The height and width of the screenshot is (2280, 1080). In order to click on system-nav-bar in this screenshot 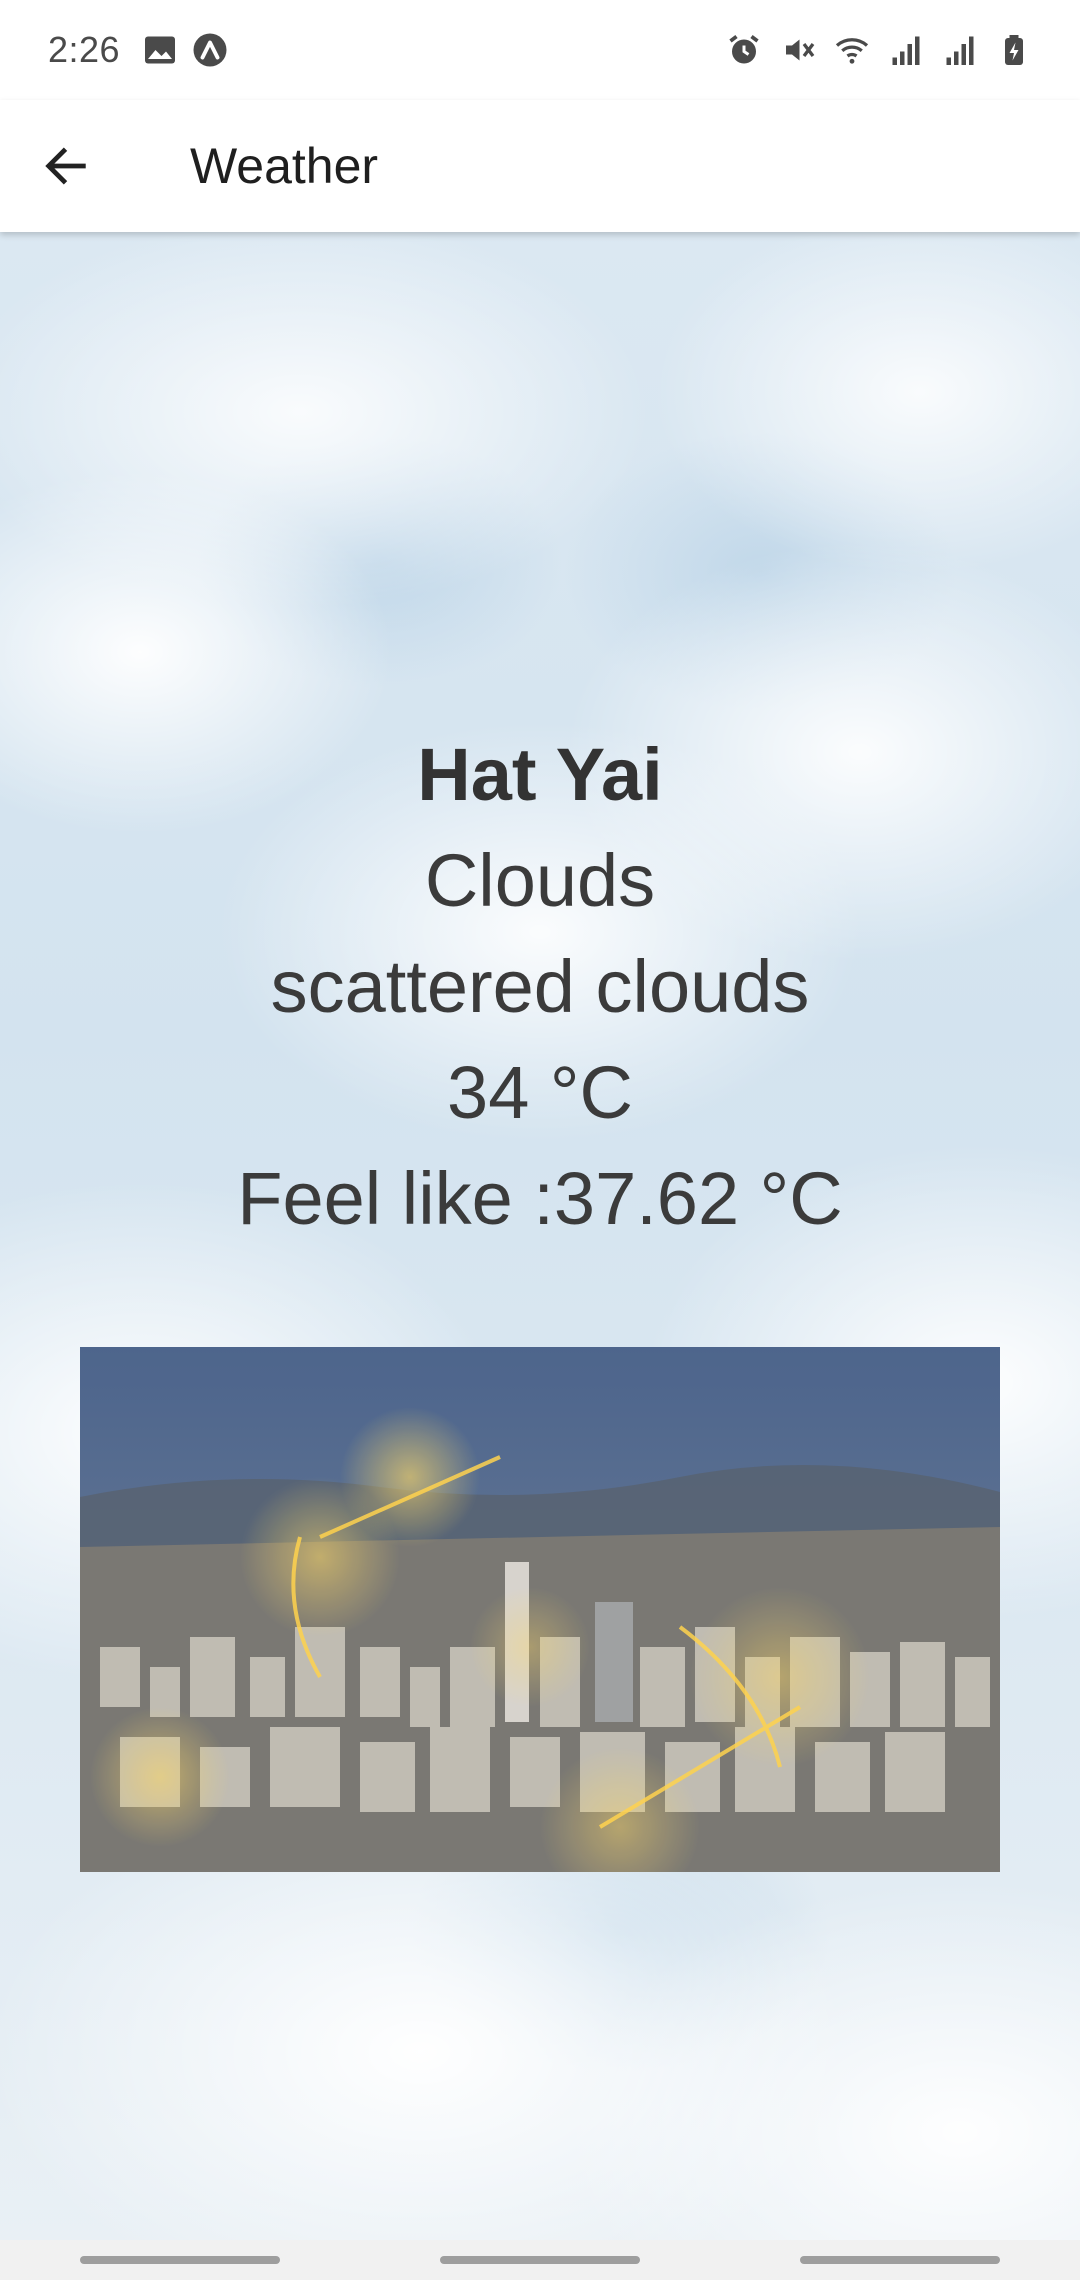, I will do `click(540, 2260)`.